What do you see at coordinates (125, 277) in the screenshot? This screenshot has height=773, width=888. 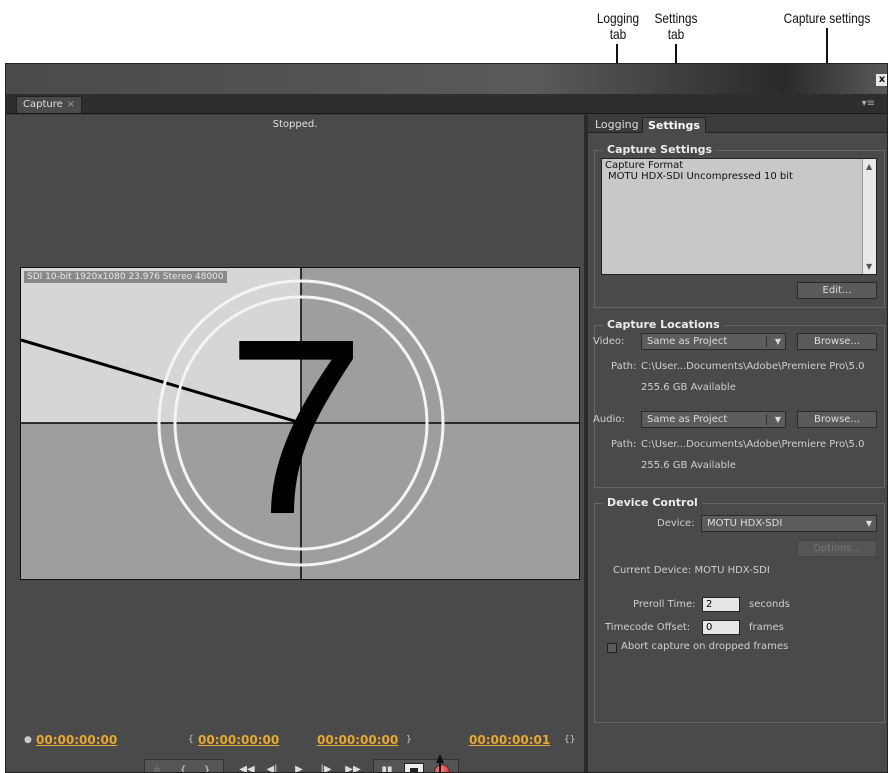 I see `video-format-info: SDI 10-bit 1920x1080 23.976 Stereo 48000` at bounding box center [125, 277].